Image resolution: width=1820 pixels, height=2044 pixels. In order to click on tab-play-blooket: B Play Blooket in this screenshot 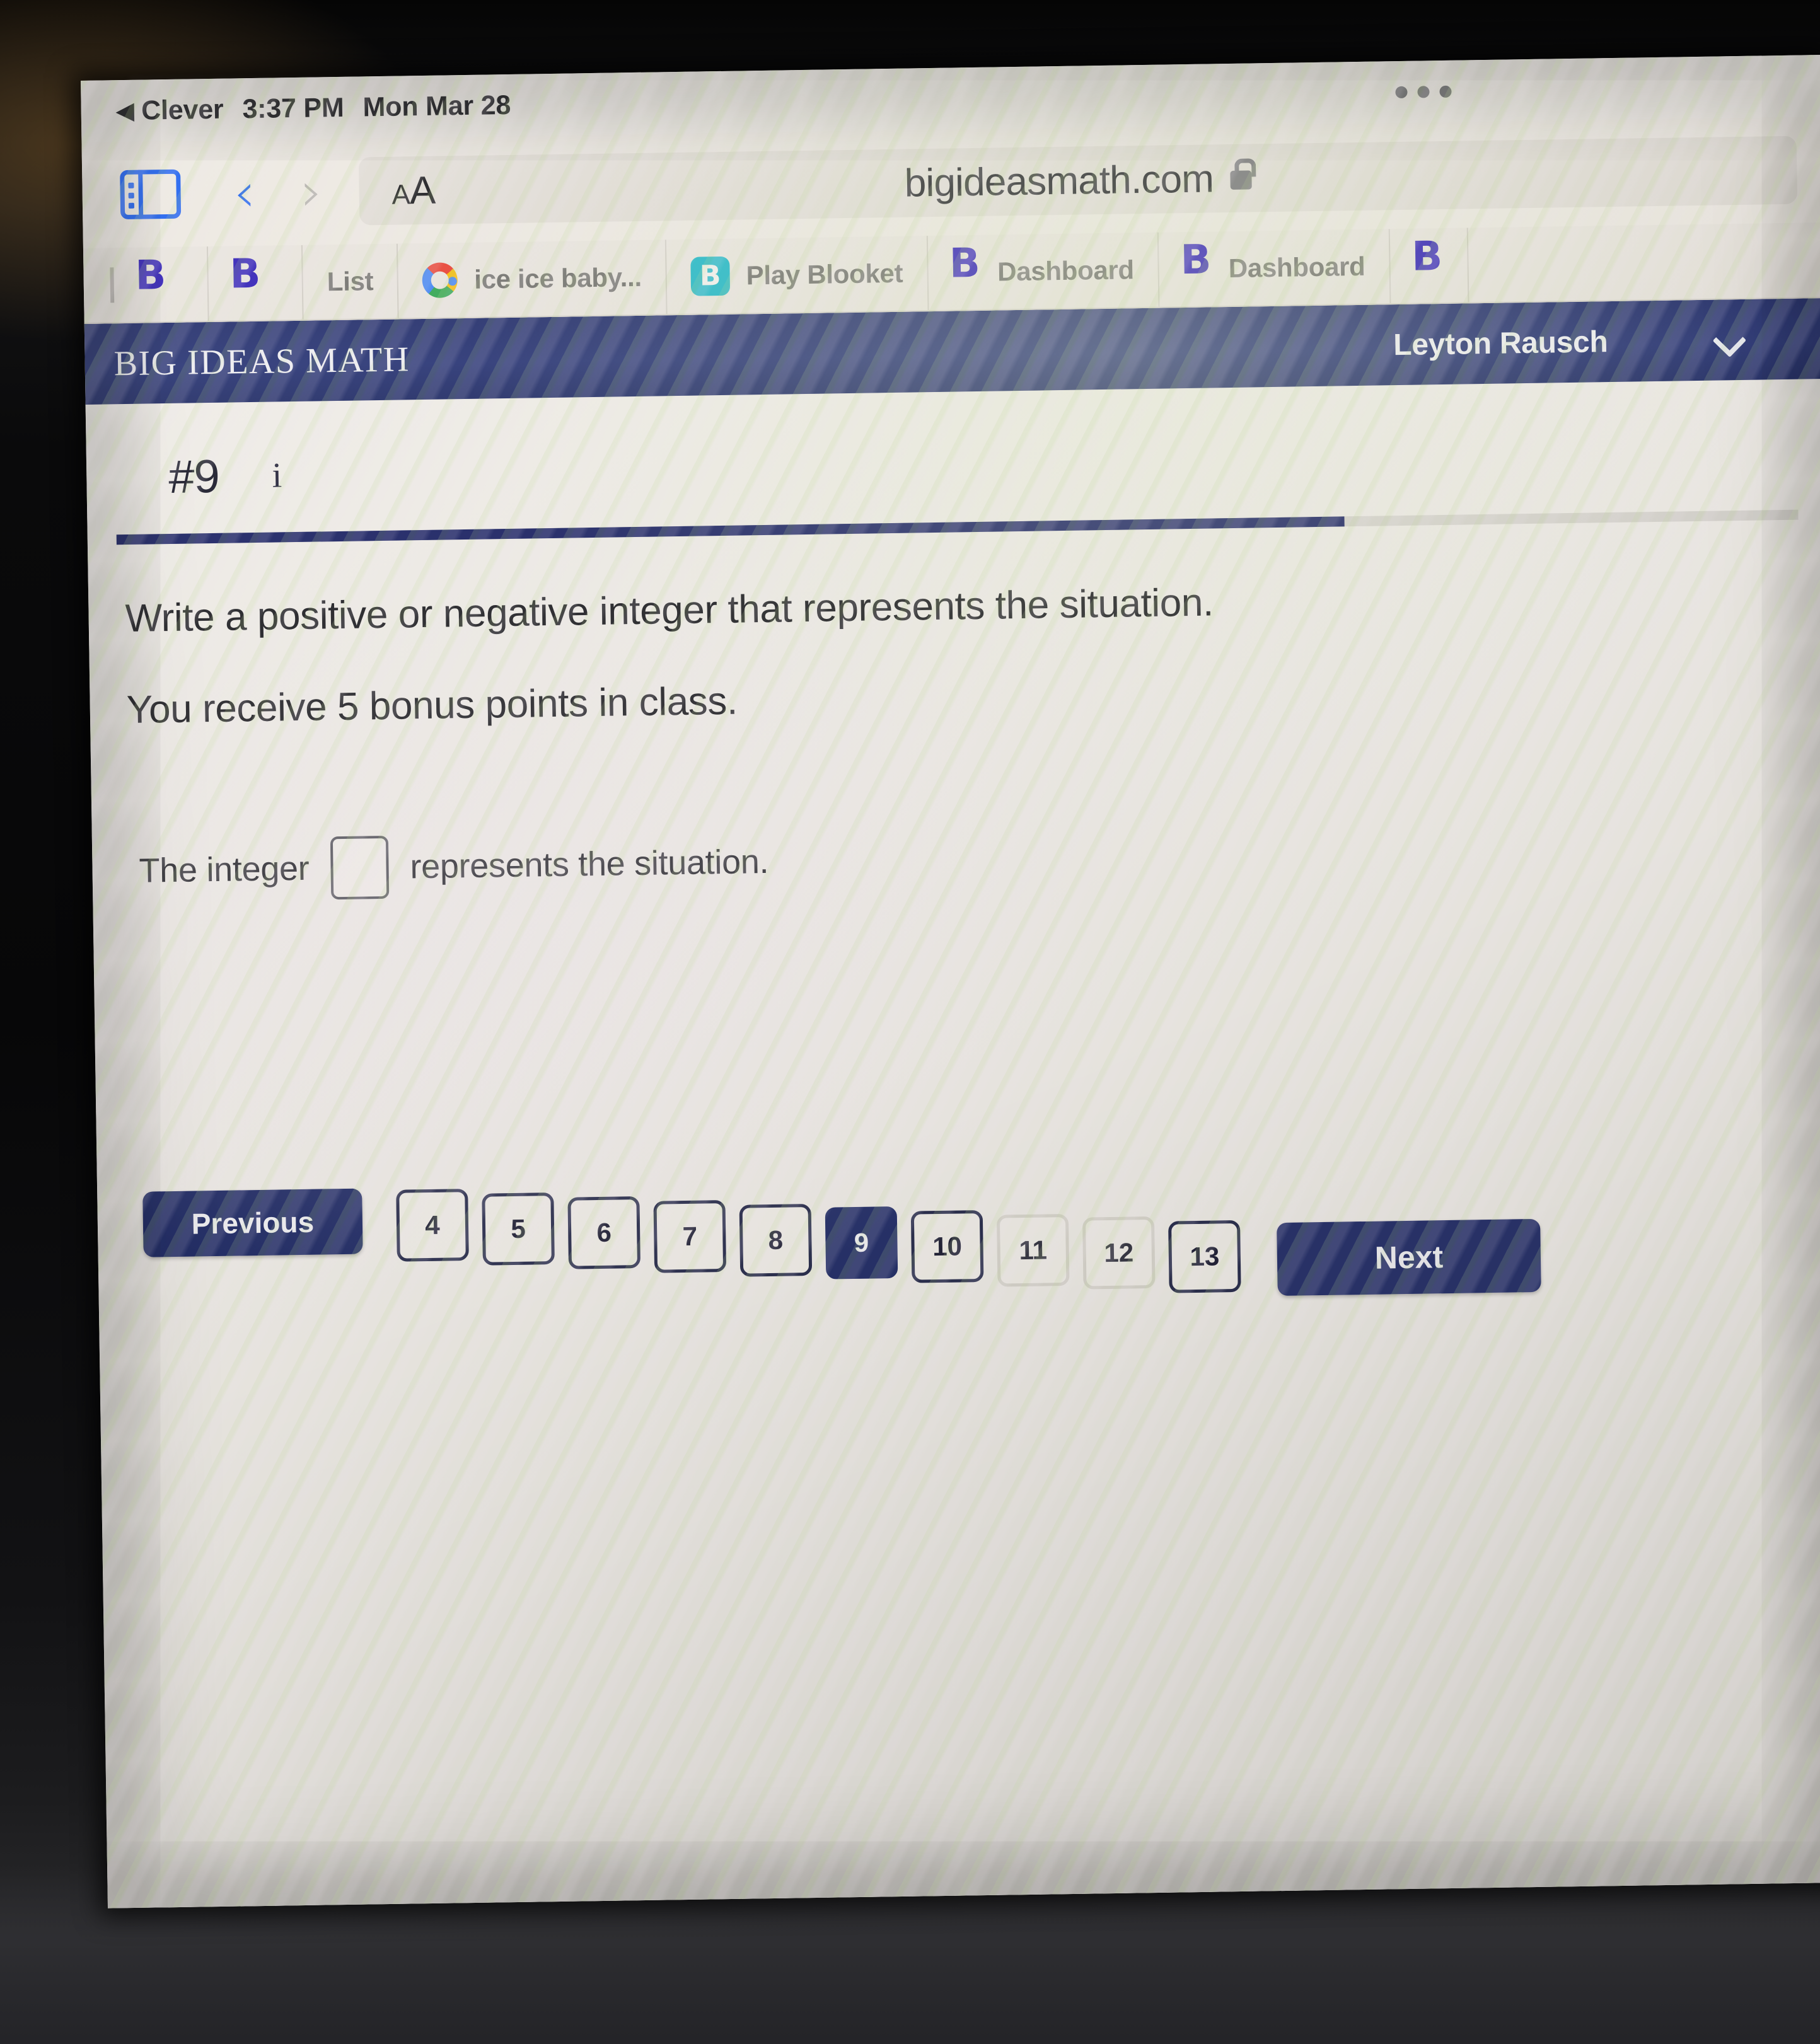, I will do `click(797, 275)`.